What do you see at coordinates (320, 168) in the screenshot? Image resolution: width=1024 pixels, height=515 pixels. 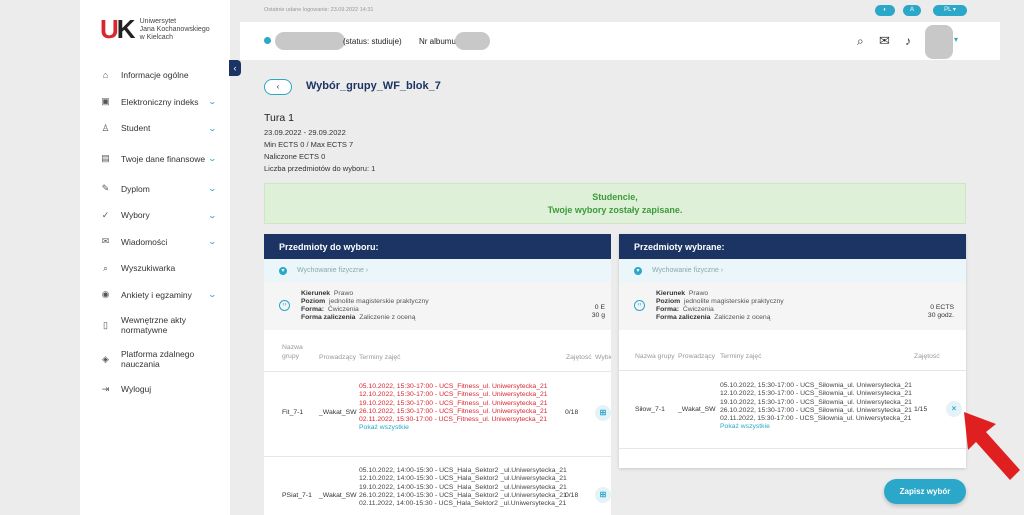 I see `subjects-count: Liczba przedmiotów do wyboru: 1` at bounding box center [320, 168].